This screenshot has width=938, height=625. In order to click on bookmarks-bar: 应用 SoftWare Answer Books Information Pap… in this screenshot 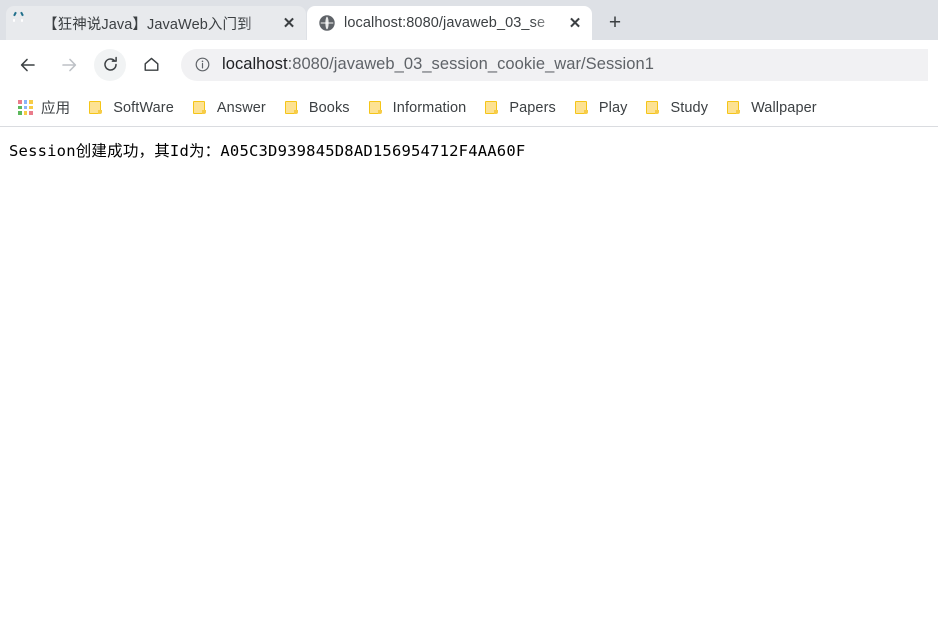, I will do `click(469, 108)`.